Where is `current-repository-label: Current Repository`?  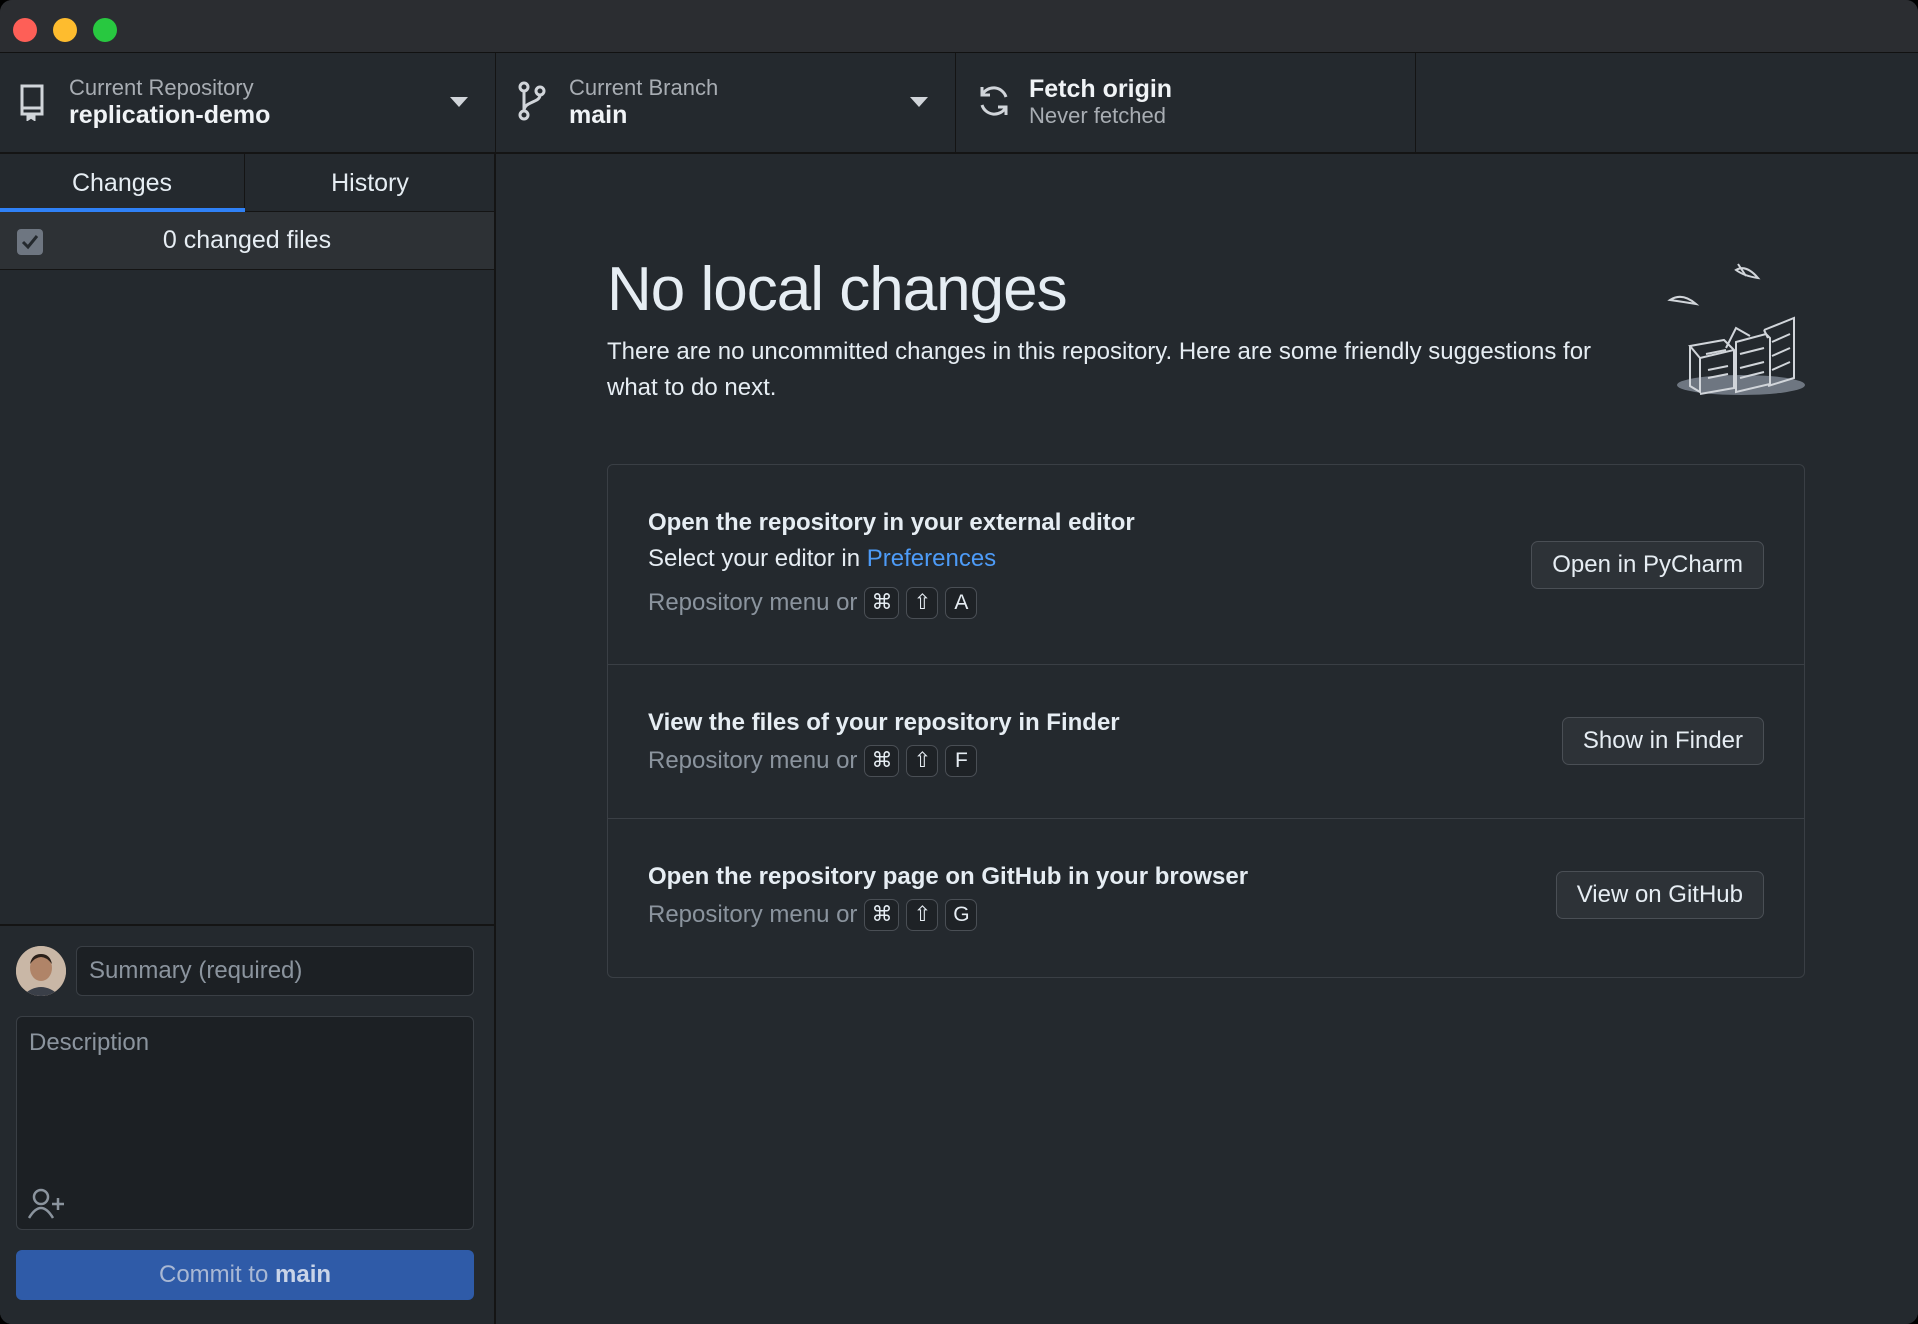 current-repository-label: Current Repository is located at coordinates (161, 87).